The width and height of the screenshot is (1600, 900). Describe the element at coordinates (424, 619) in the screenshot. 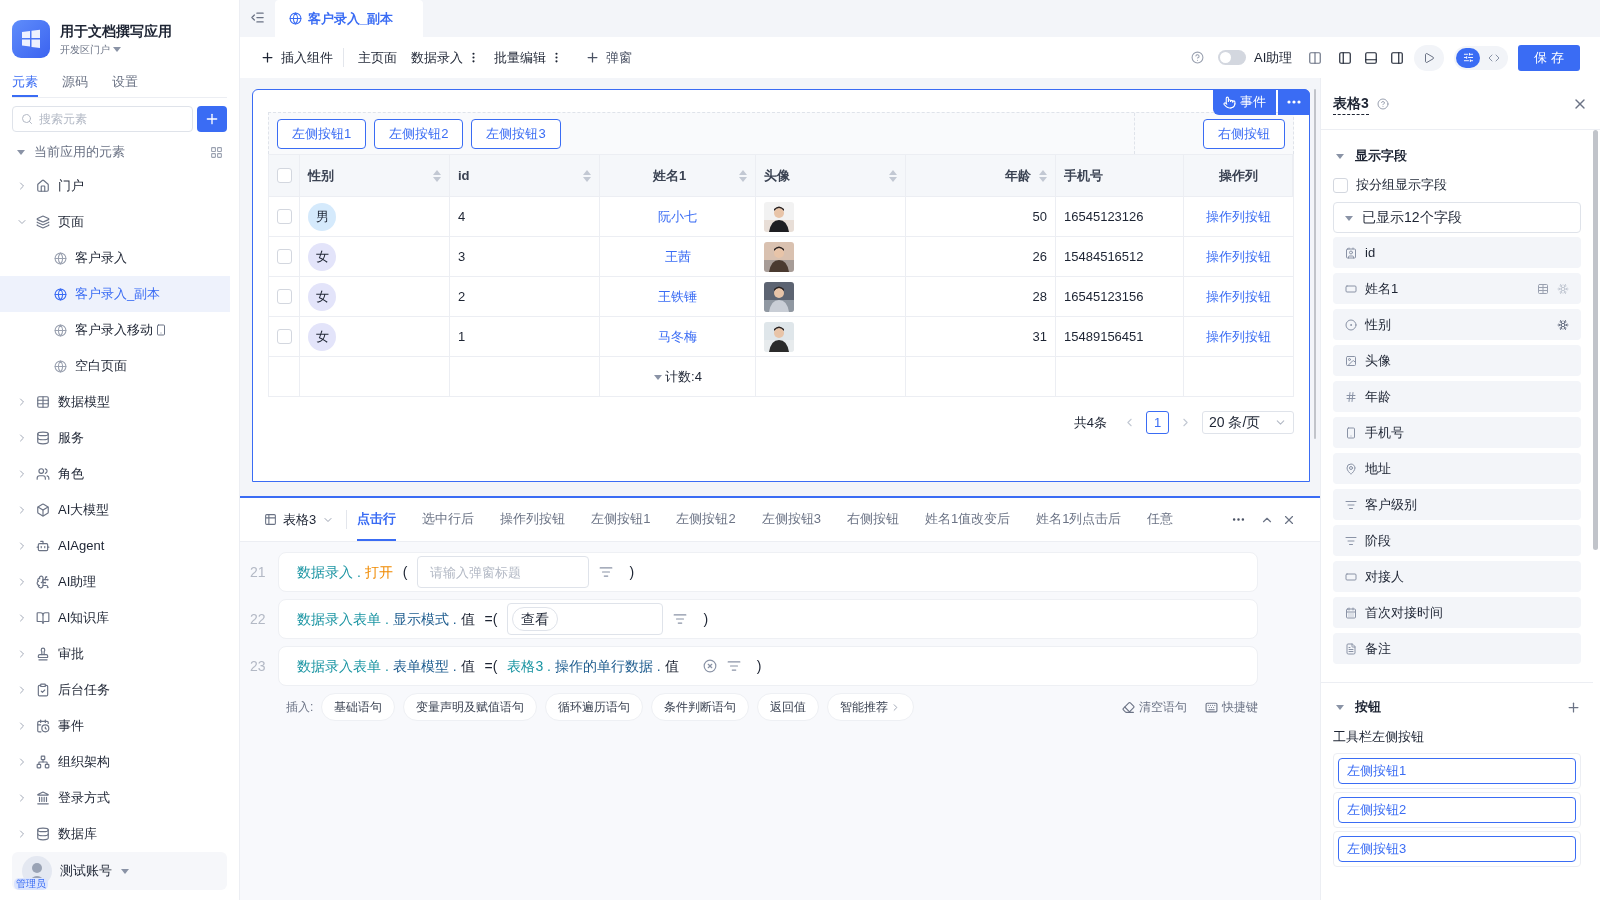

I see `code-token: 显示模式 .` at that location.